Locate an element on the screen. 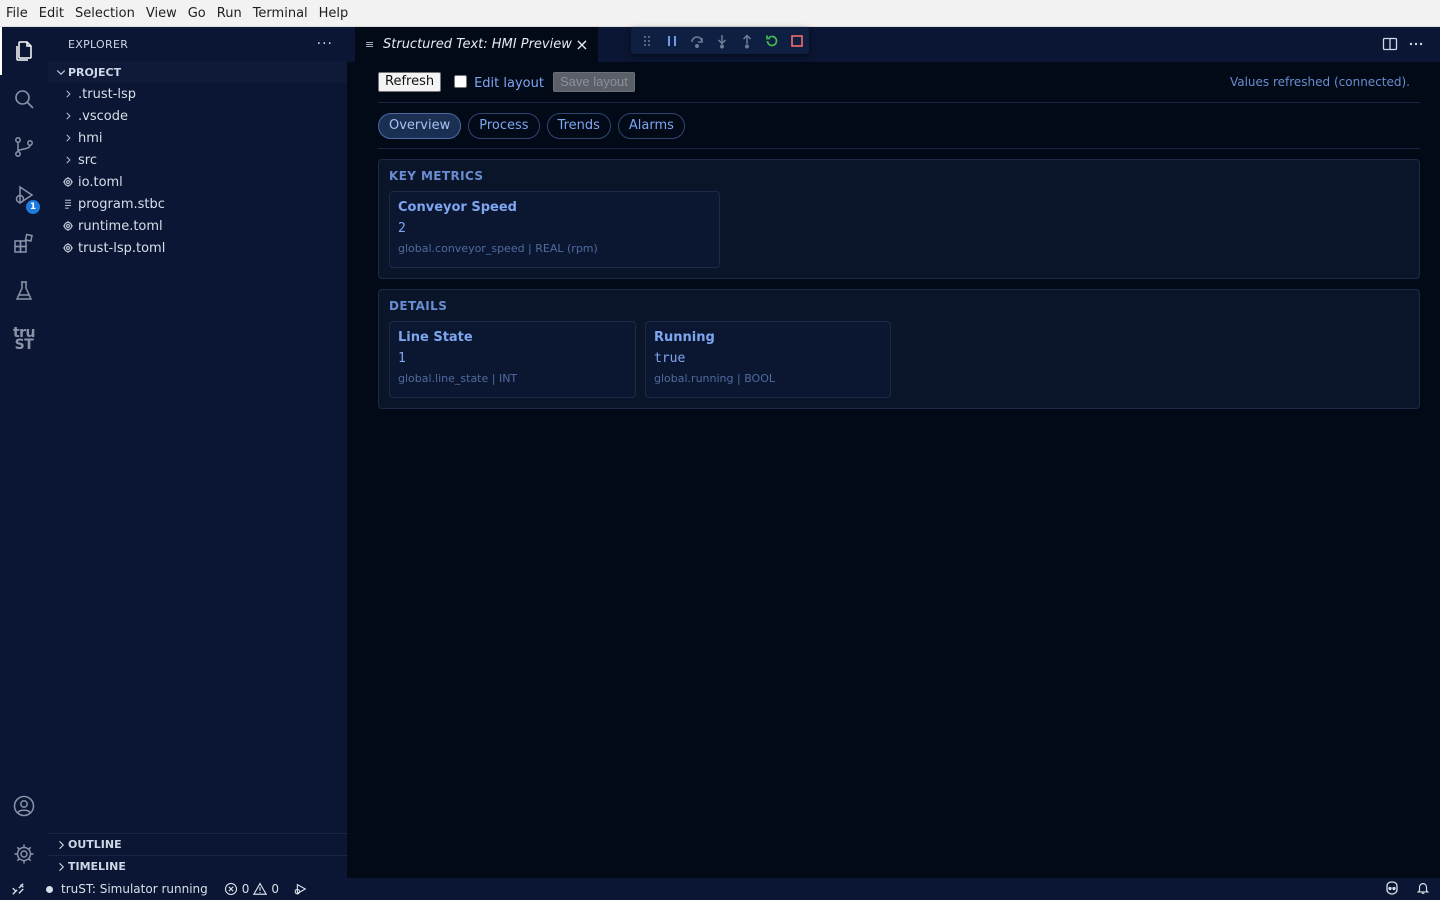  settings-gear-icon is located at coordinates (24, 854).